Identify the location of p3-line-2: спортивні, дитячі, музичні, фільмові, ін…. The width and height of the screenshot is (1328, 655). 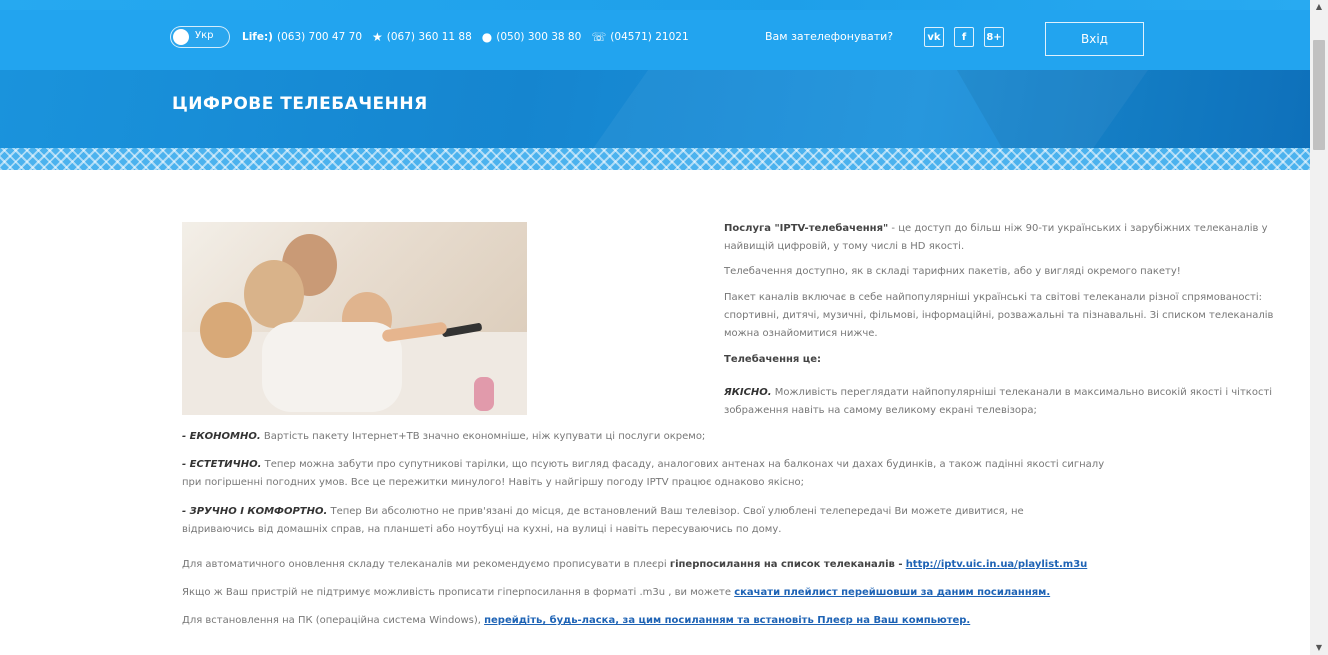
(999, 315).